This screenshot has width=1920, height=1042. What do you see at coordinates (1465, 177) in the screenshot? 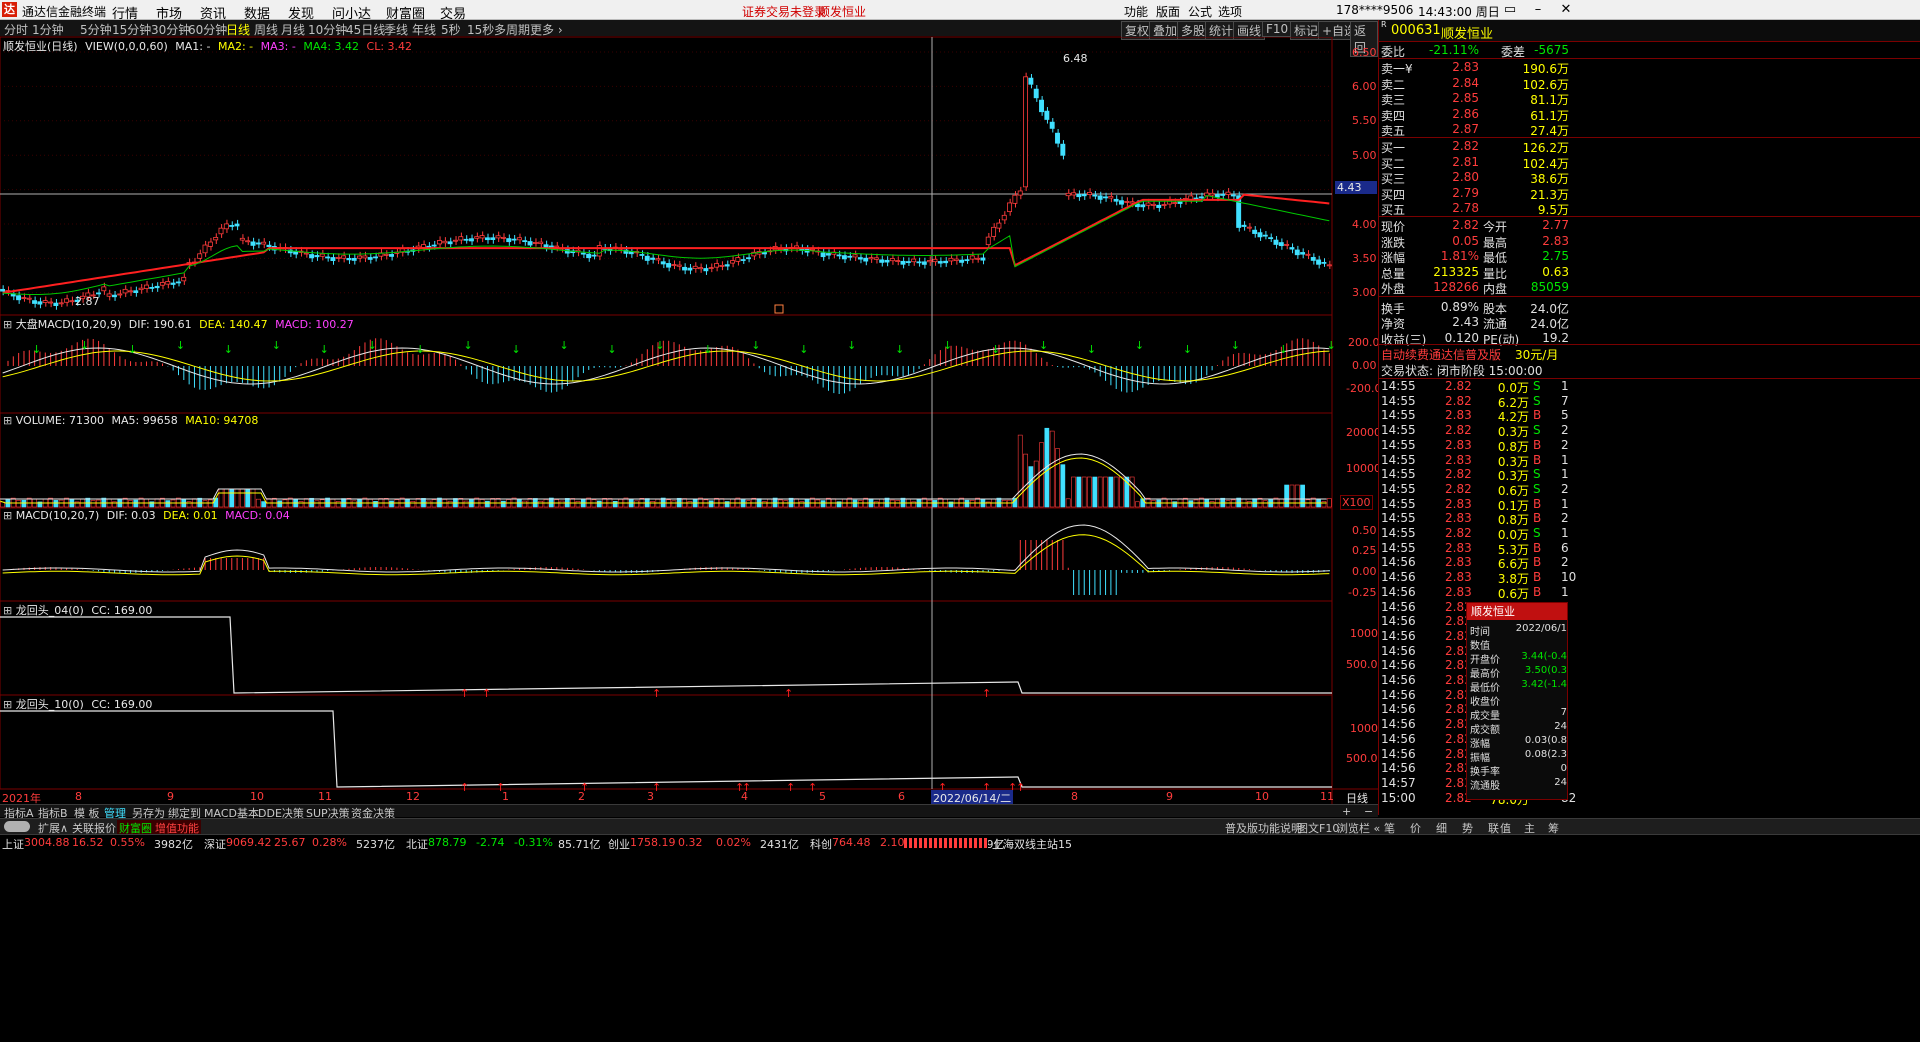
I see `bid-row-cell: 2.80` at bounding box center [1465, 177].